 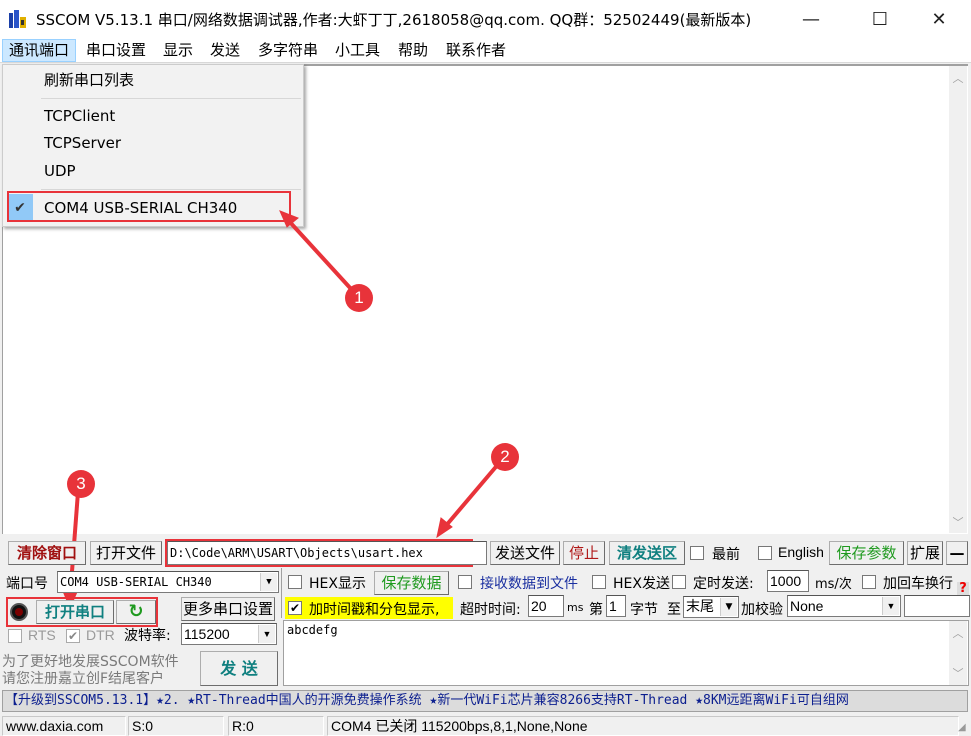 I want to click on resize-grip-icon: ◢, so click(x=964, y=728).